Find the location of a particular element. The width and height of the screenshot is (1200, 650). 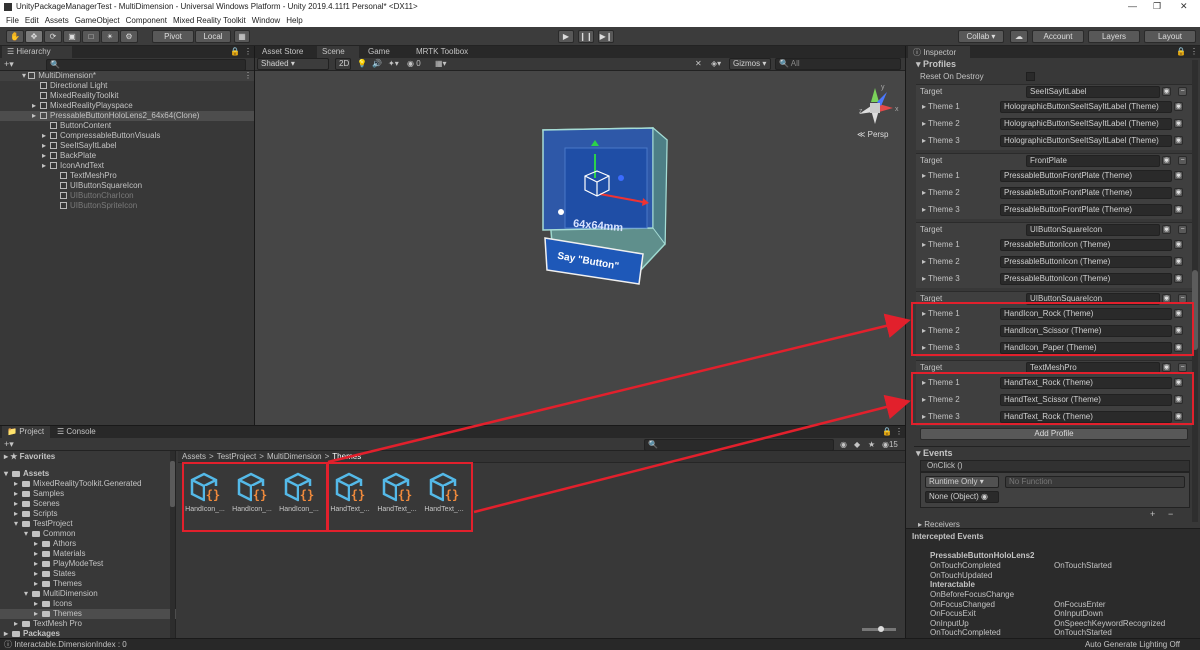

status-right: Auto Generate Lighting Off is located at coordinates (1132, 644).